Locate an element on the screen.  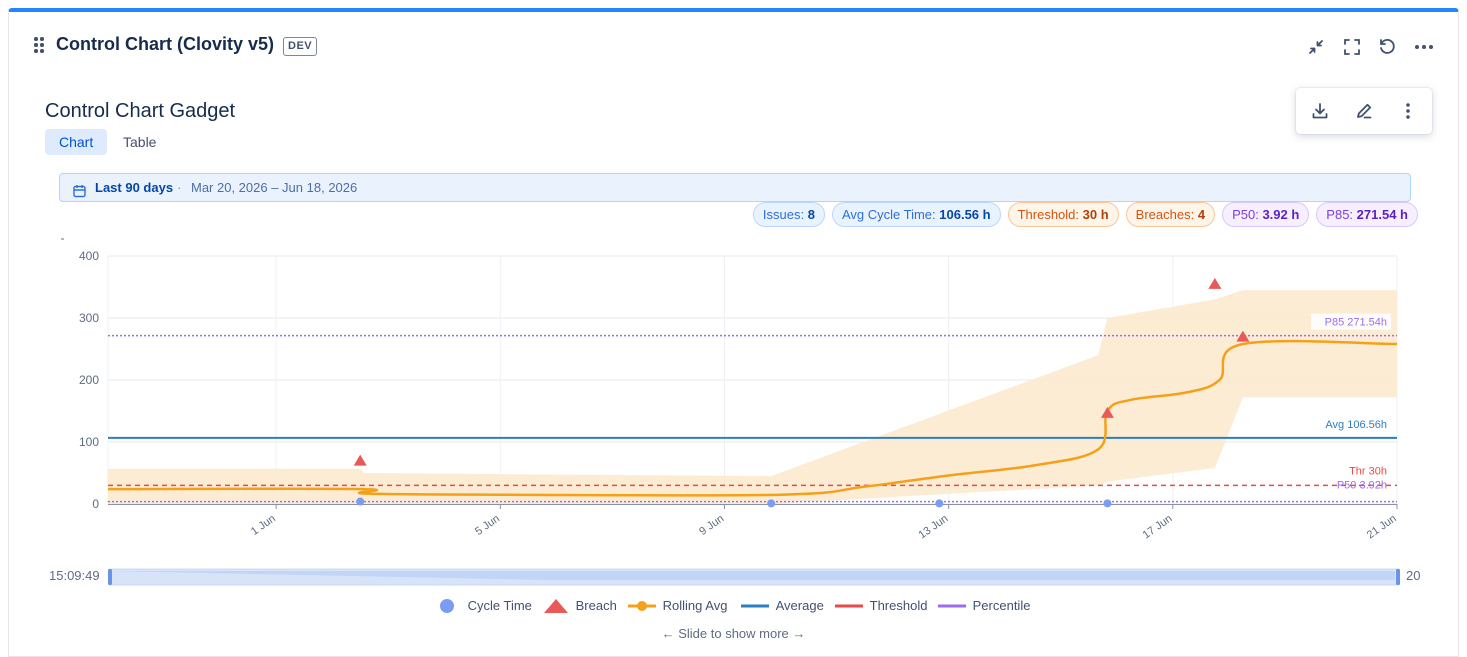
legend-breach: Breach is located at coordinates (579, 607).